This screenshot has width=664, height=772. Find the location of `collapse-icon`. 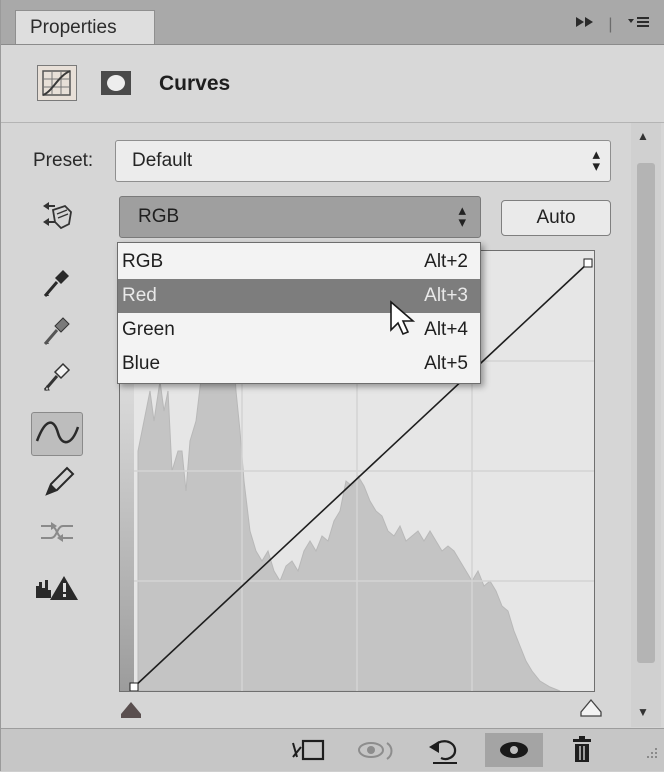

collapse-icon is located at coordinates (585, 24).